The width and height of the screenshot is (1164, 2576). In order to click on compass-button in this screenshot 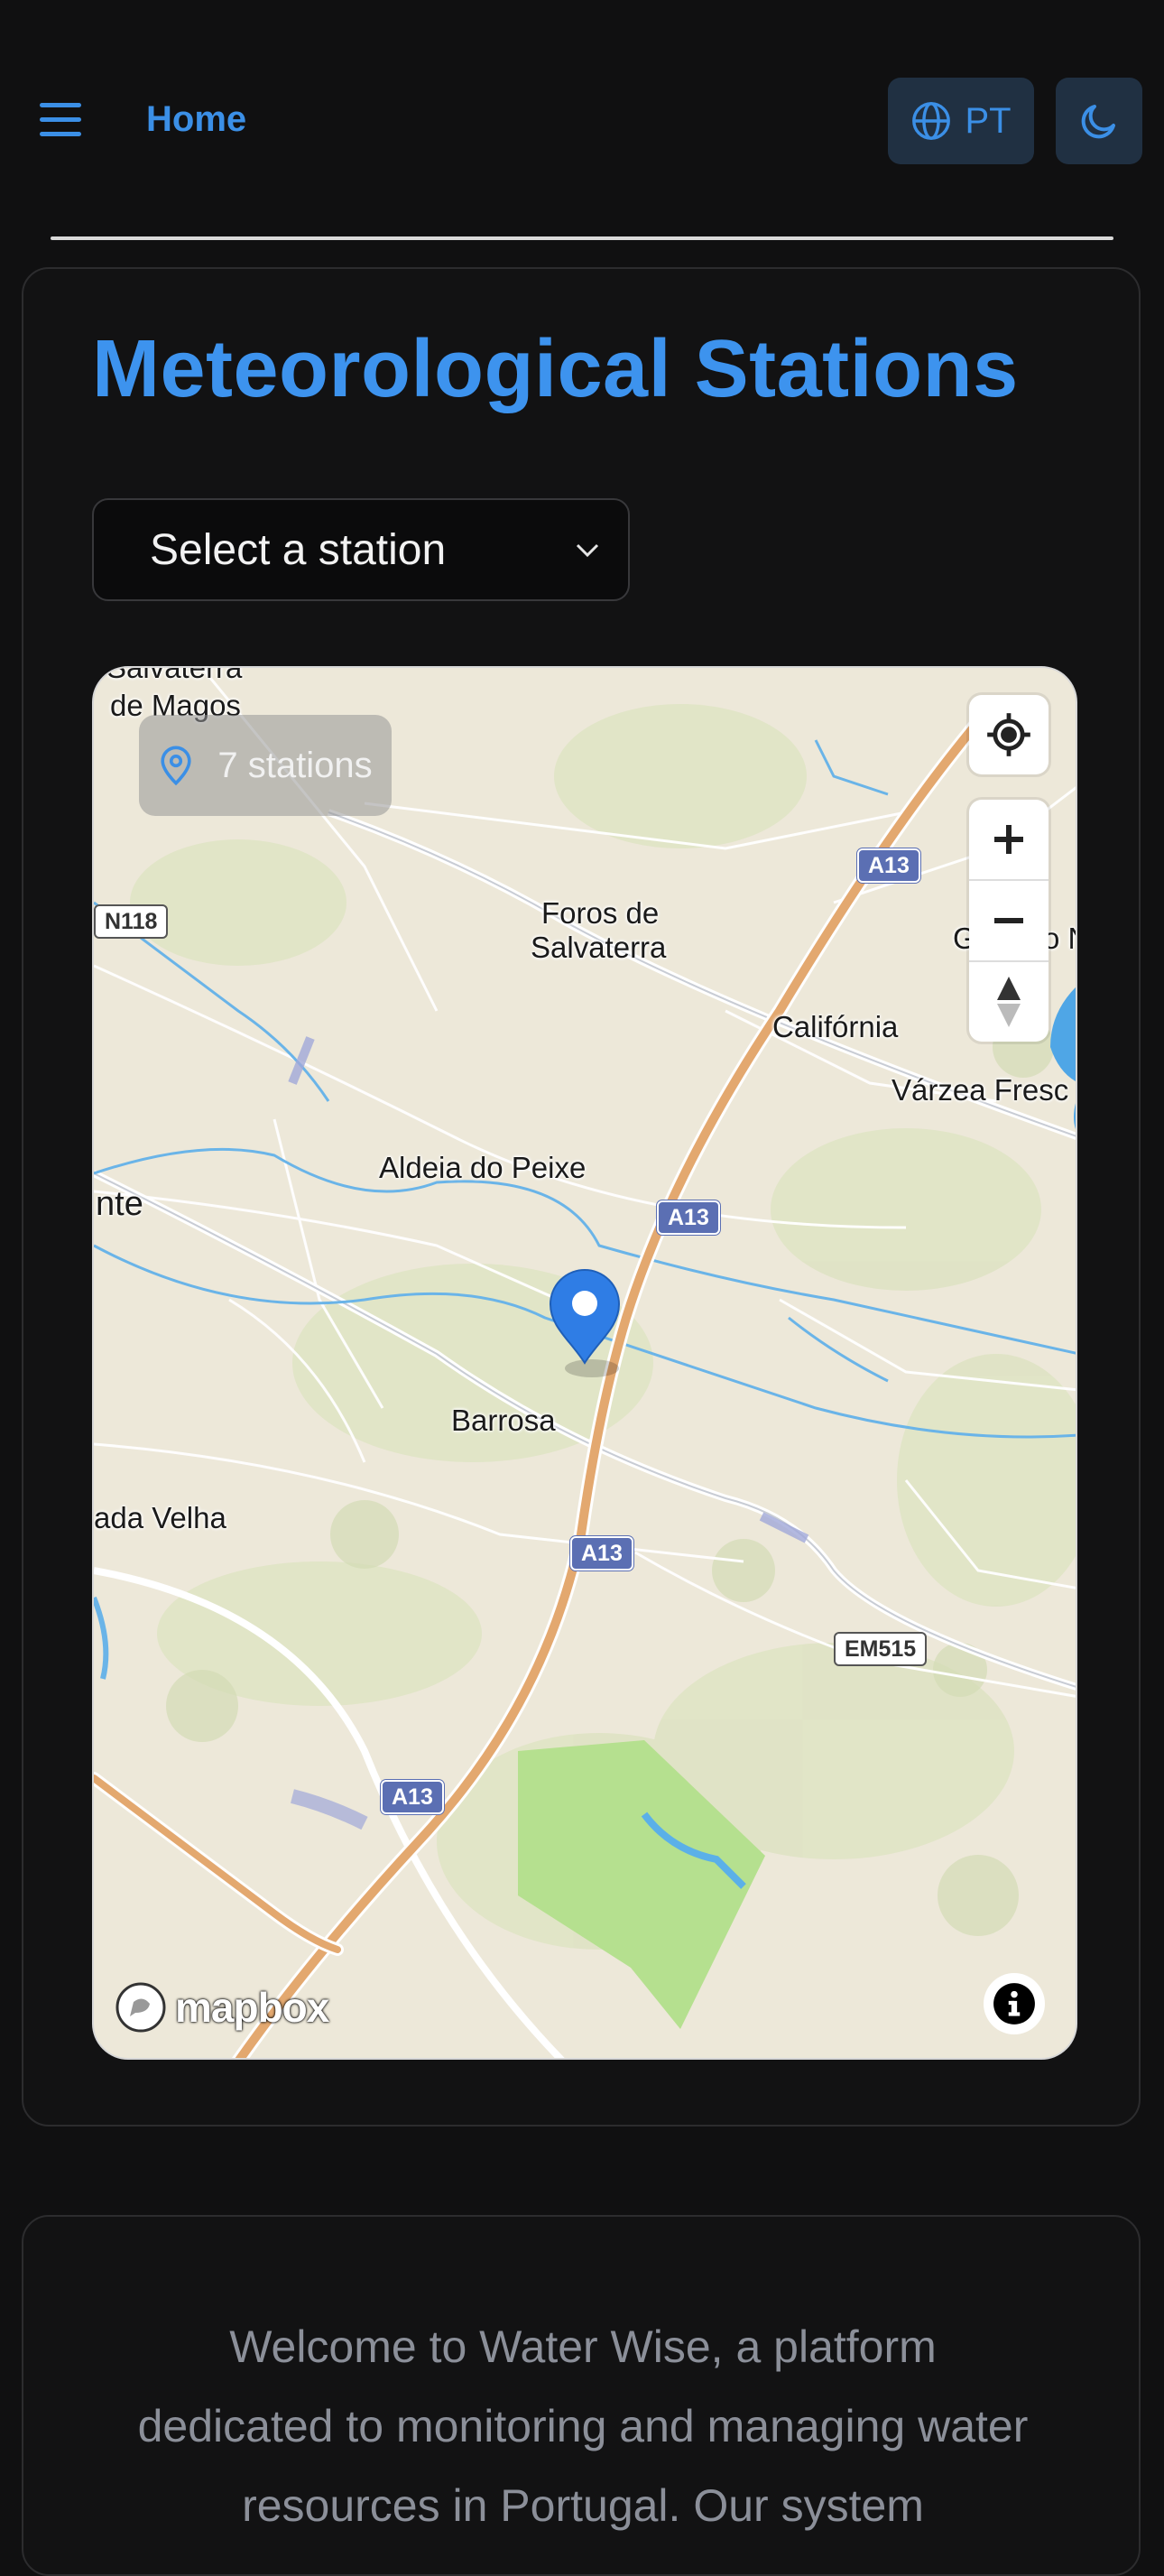, I will do `click(1009, 1001)`.